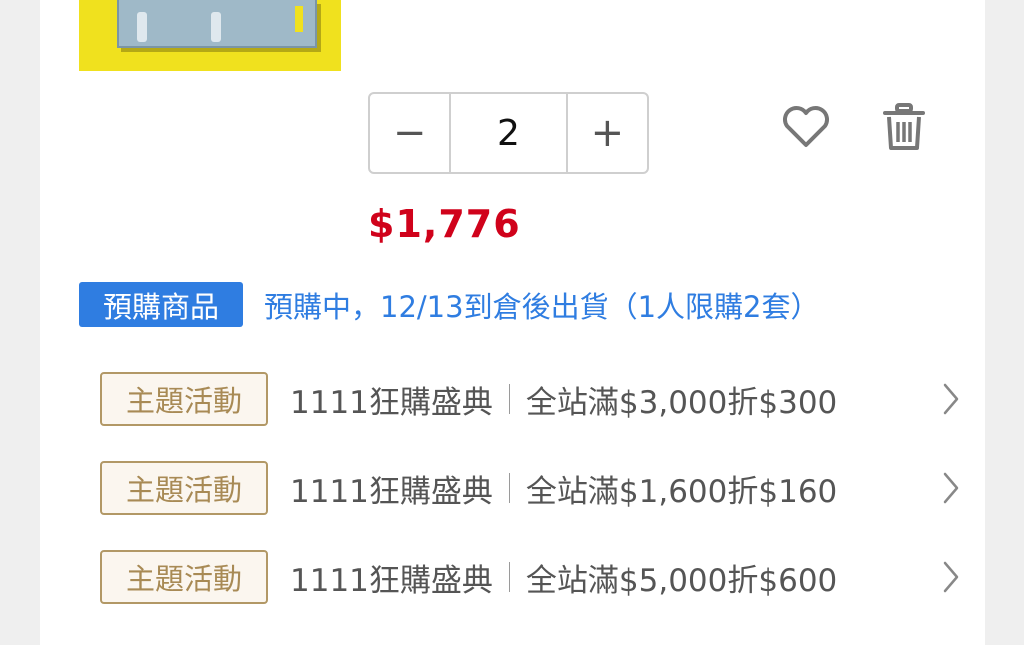 The height and width of the screenshot is (645, 1024). I want to click on product-image, so click(217, 24).